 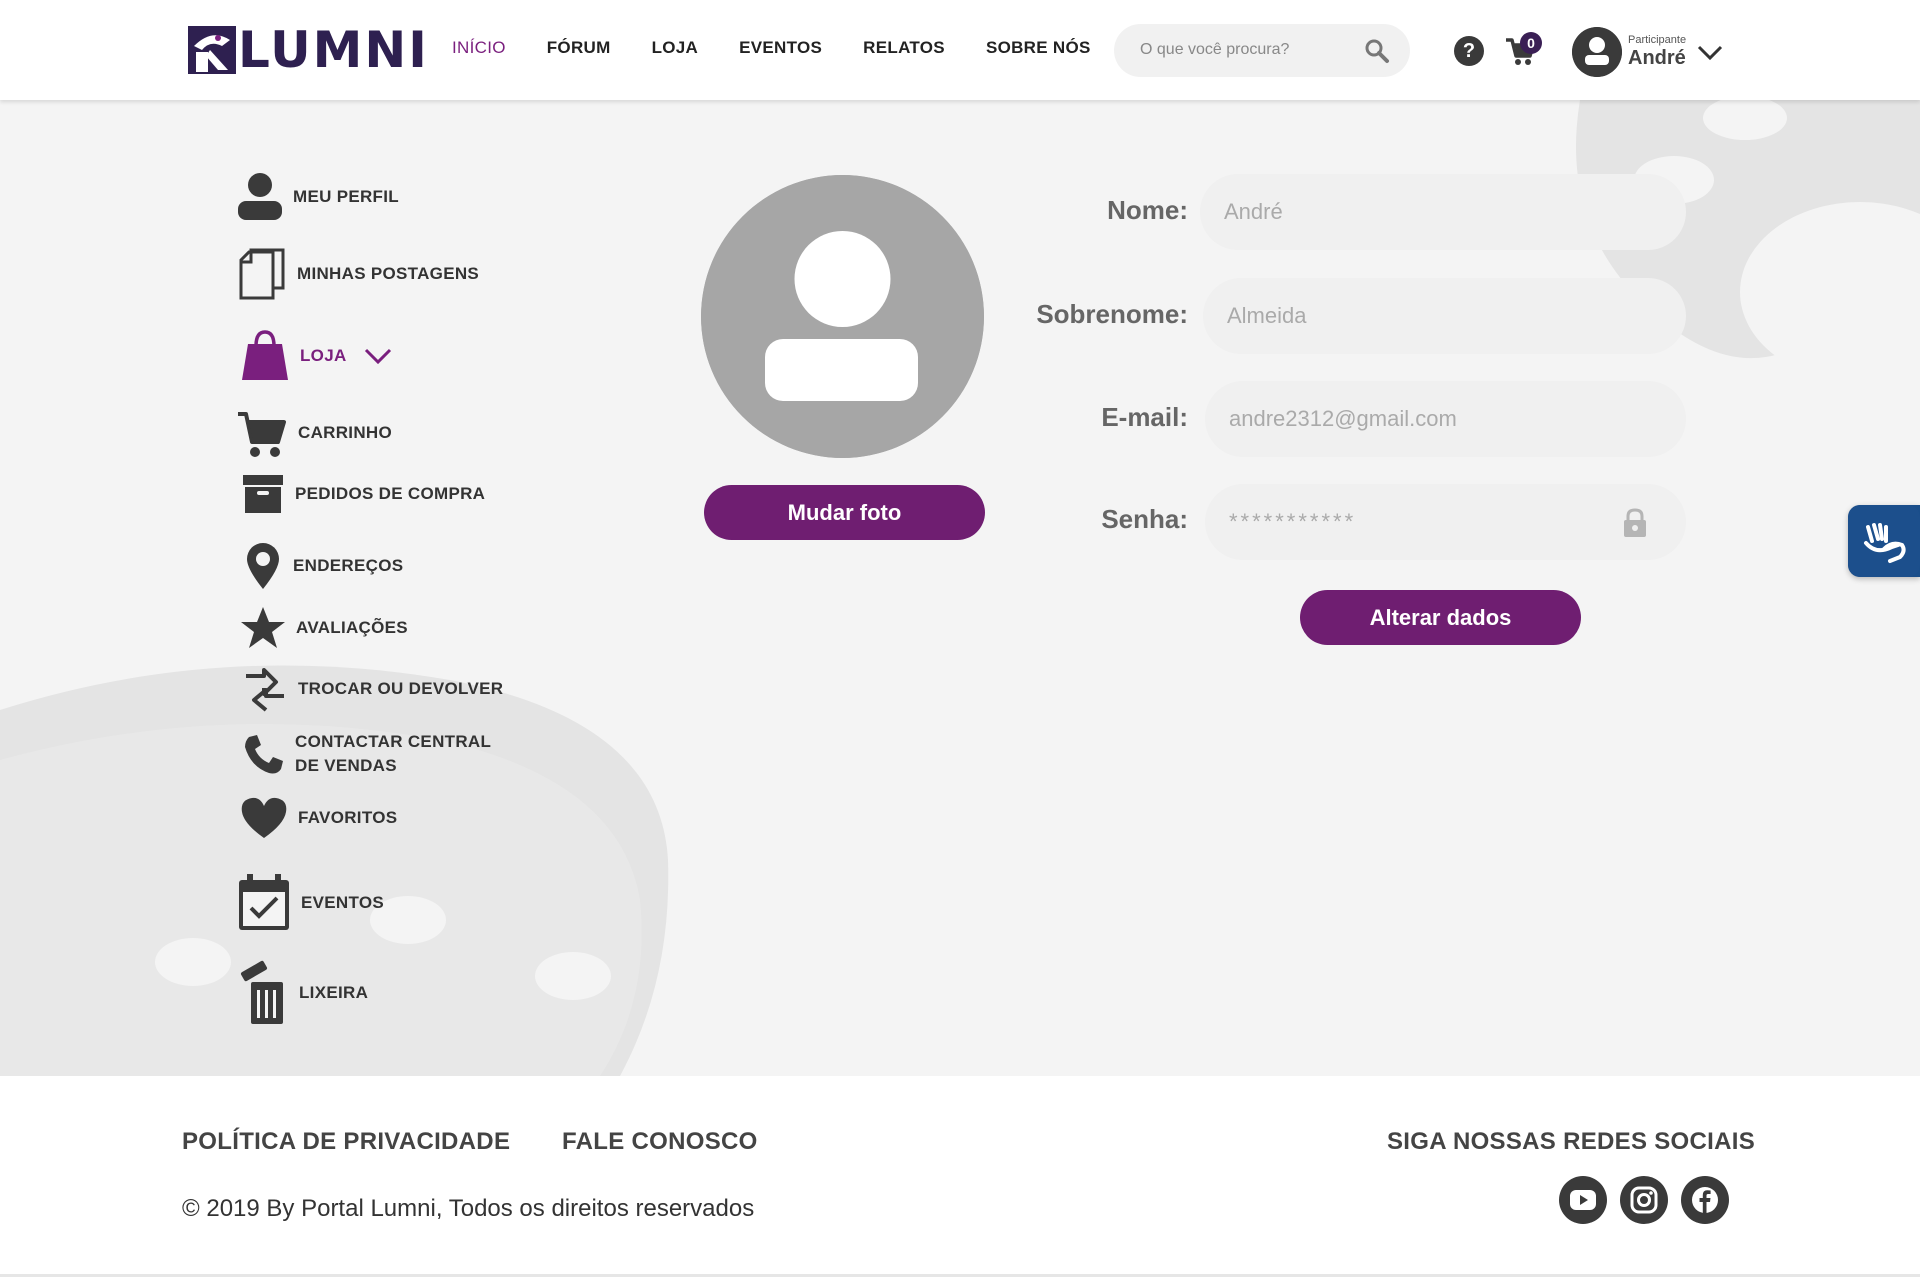 I want to click on nav-forum: FÓRUM, so click(x=579, y=48).